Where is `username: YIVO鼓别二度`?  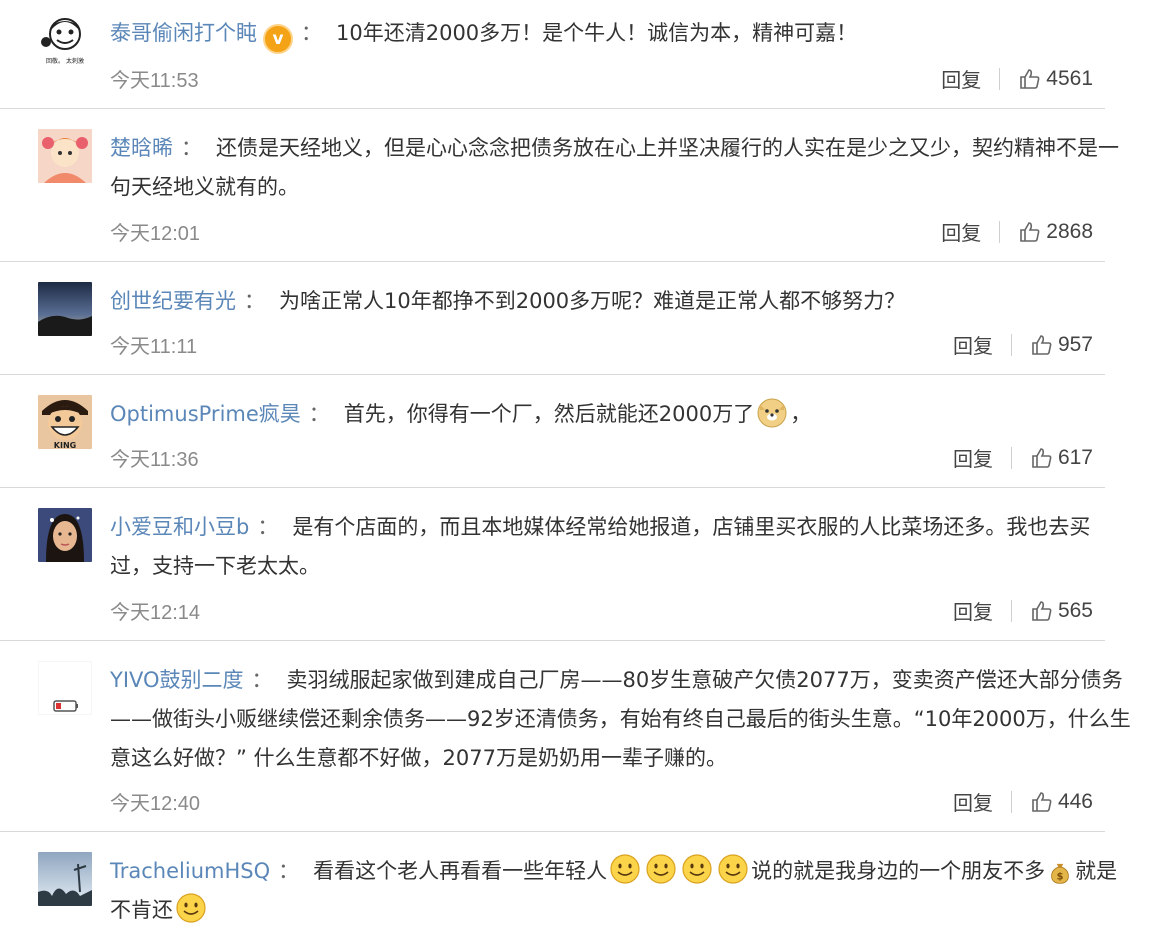 username: YIVO鼓别二度 is located at coordinates (177, 680).